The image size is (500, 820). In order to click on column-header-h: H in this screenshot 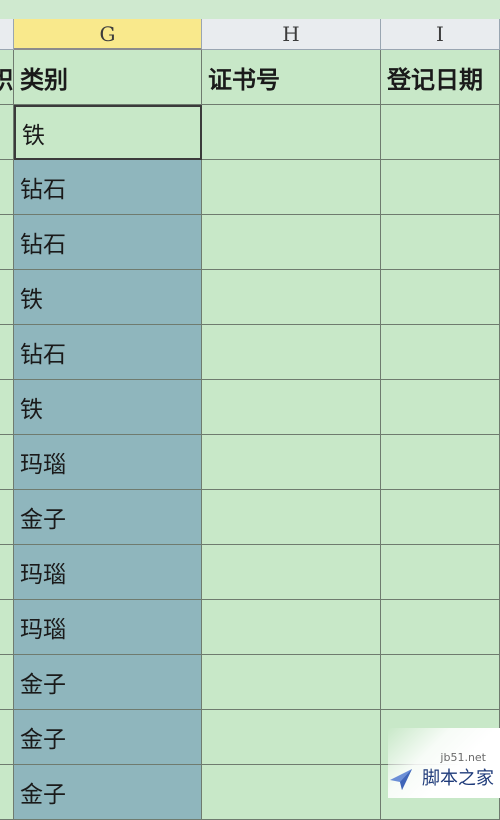, I will do `click(291, 34)`.